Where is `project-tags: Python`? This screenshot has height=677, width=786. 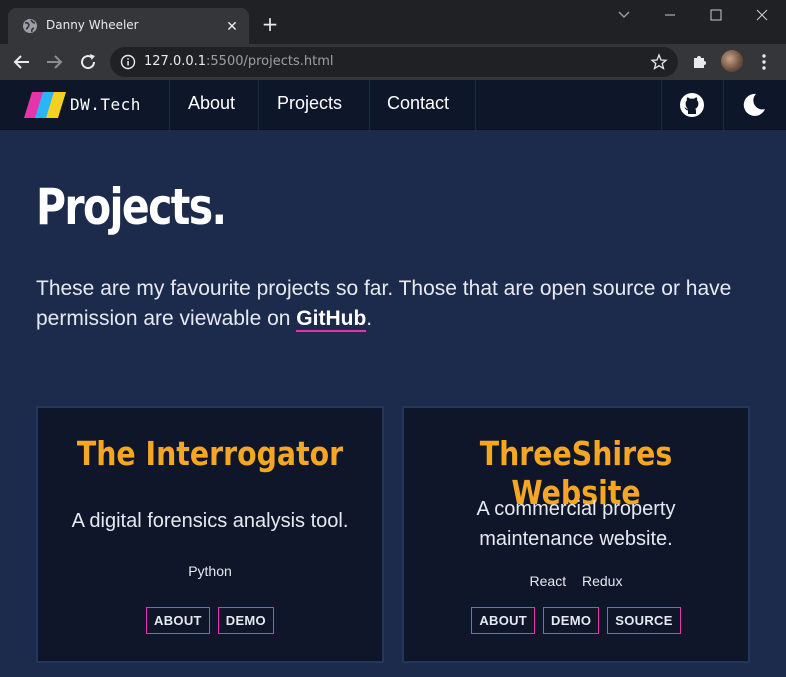
project-tags: Python is located at coordinates (210, 571).